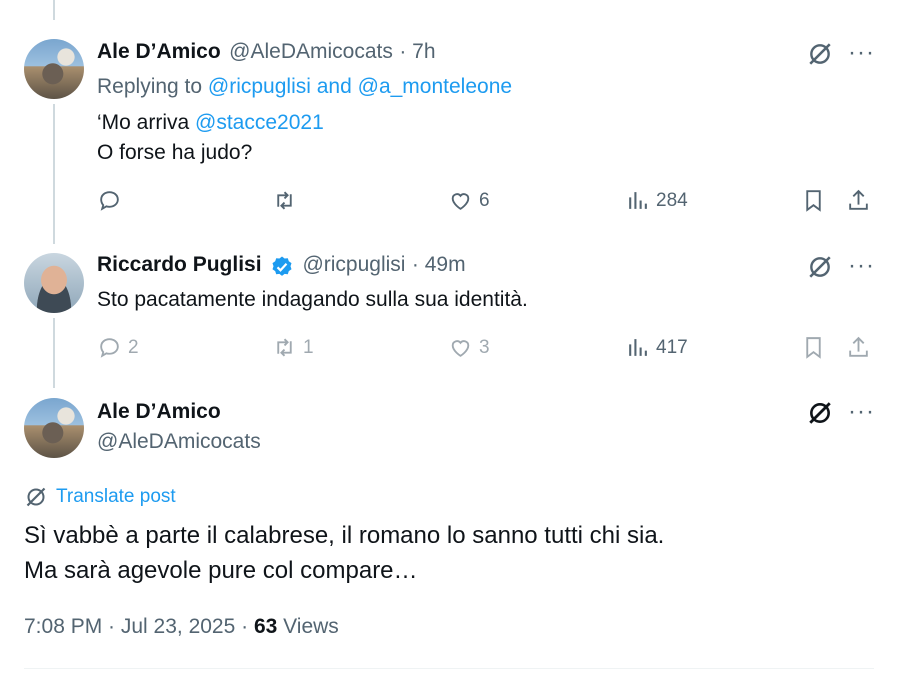 This screenshot has width=900, height=681. What do you see at coordinates (116, 496) in the screenshot?
I see `translate-label: Translate post` at bounding box center [116, 496].